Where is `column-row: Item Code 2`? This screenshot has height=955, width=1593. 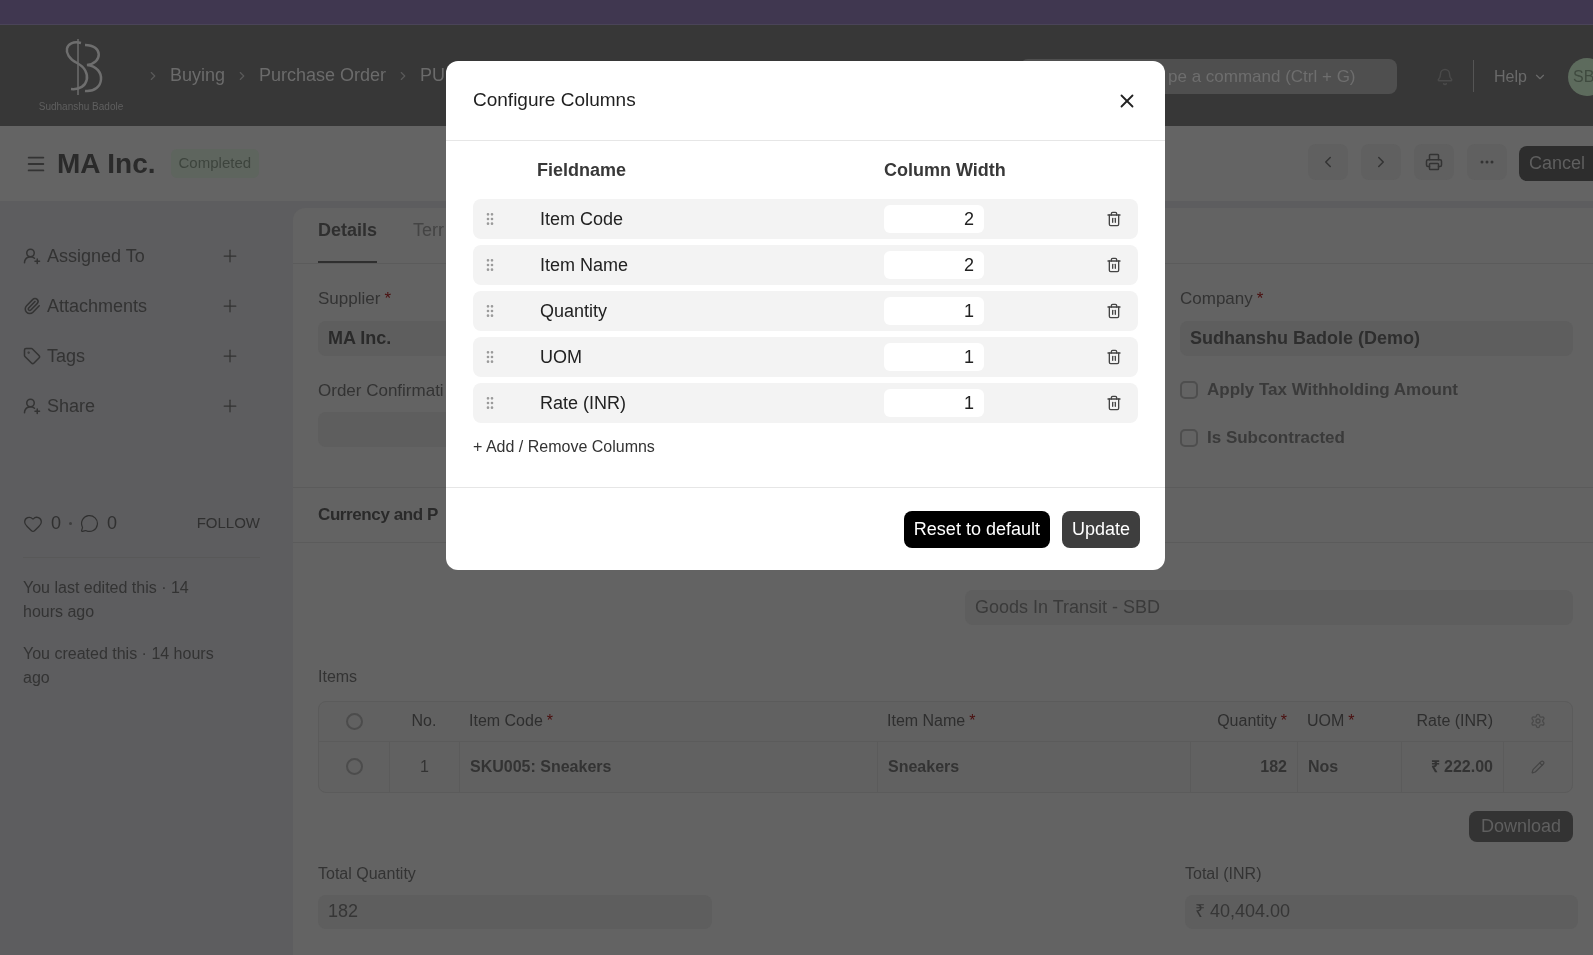 column-row: Item Code 2 is located at coordinates (805, 219).